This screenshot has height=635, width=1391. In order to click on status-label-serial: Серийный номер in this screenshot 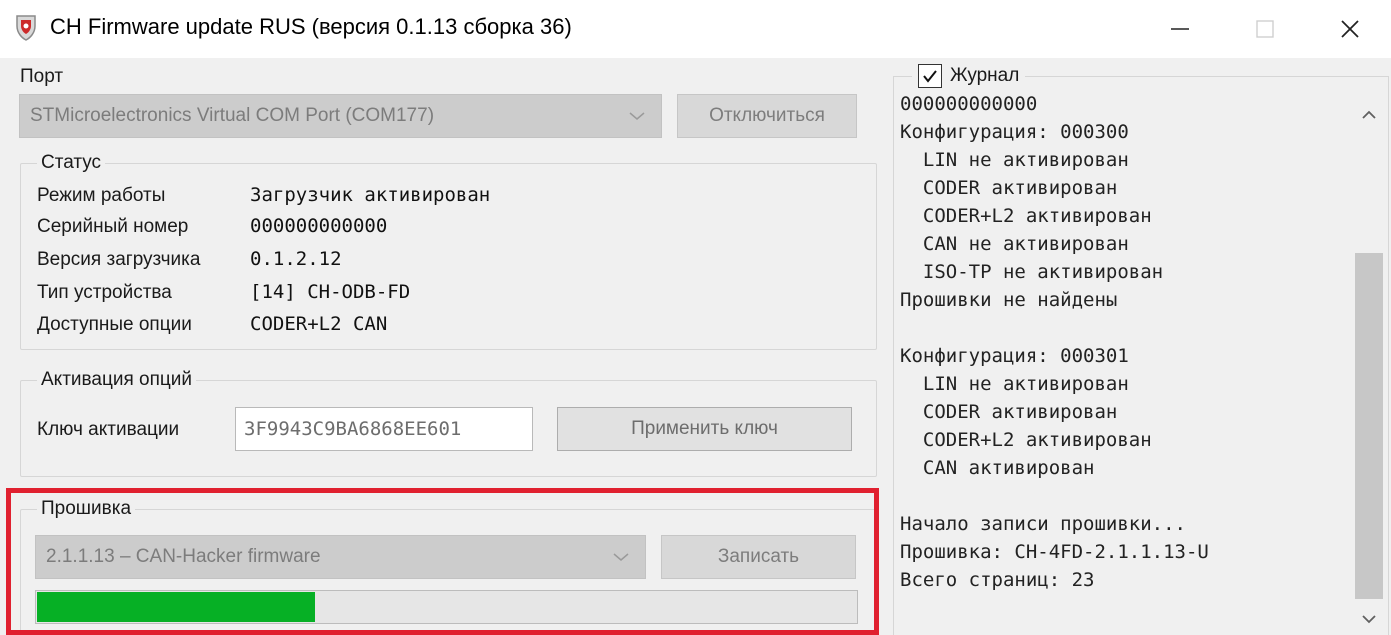, I will do `click(113, 226)`.